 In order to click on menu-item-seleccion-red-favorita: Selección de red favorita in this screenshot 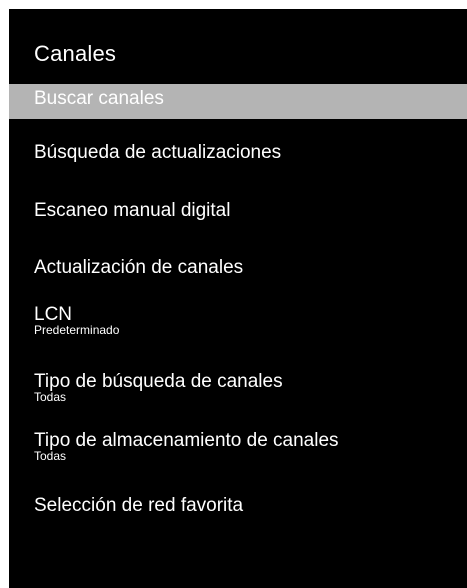, I will do `click(238, 505)`.